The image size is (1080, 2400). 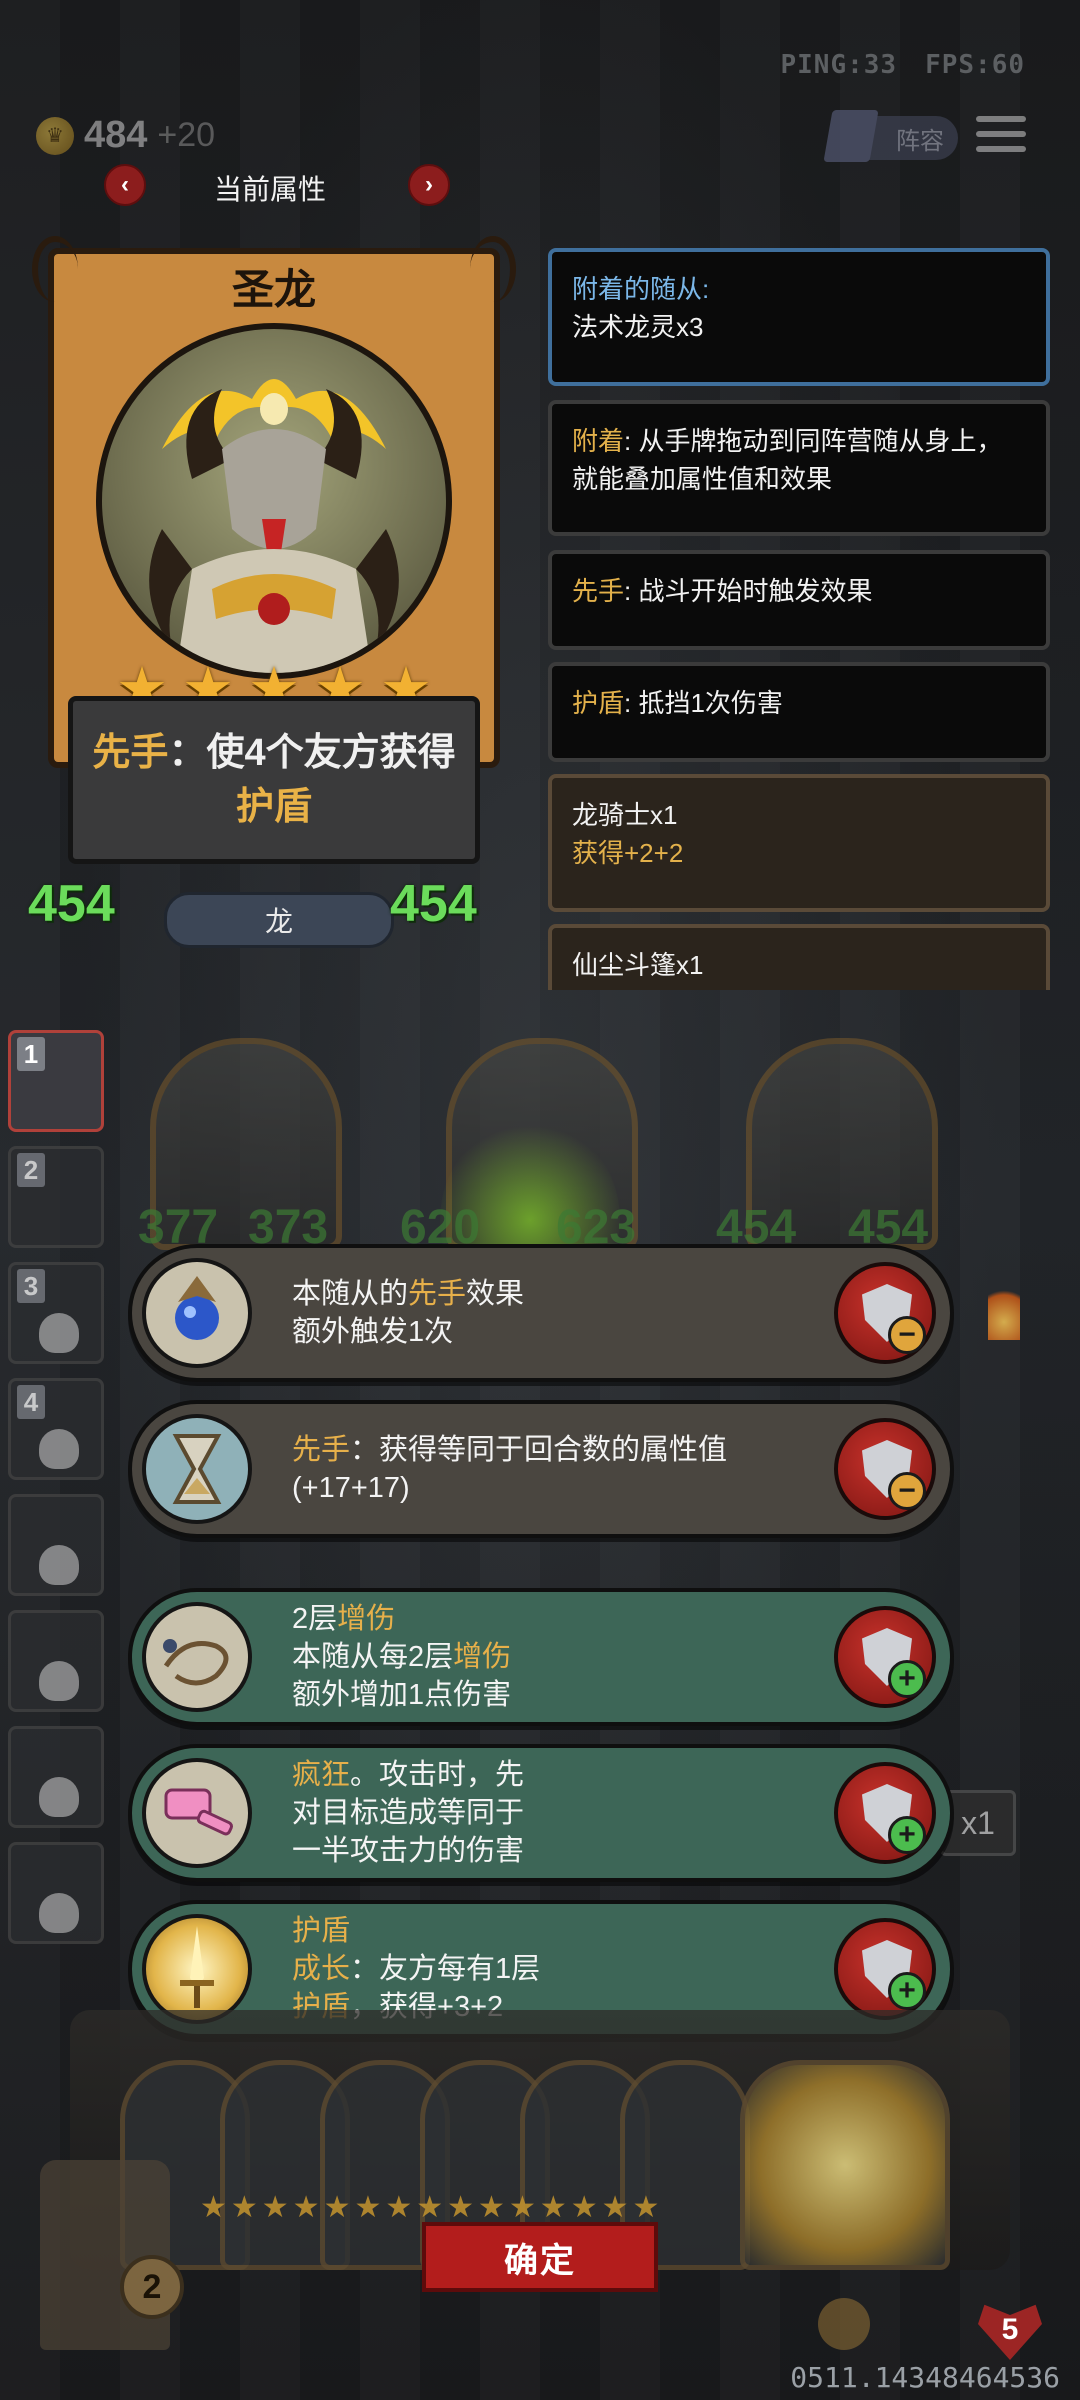 I want to click on effect-text-line: 额外触发1次, so click(x=373, y=1332).